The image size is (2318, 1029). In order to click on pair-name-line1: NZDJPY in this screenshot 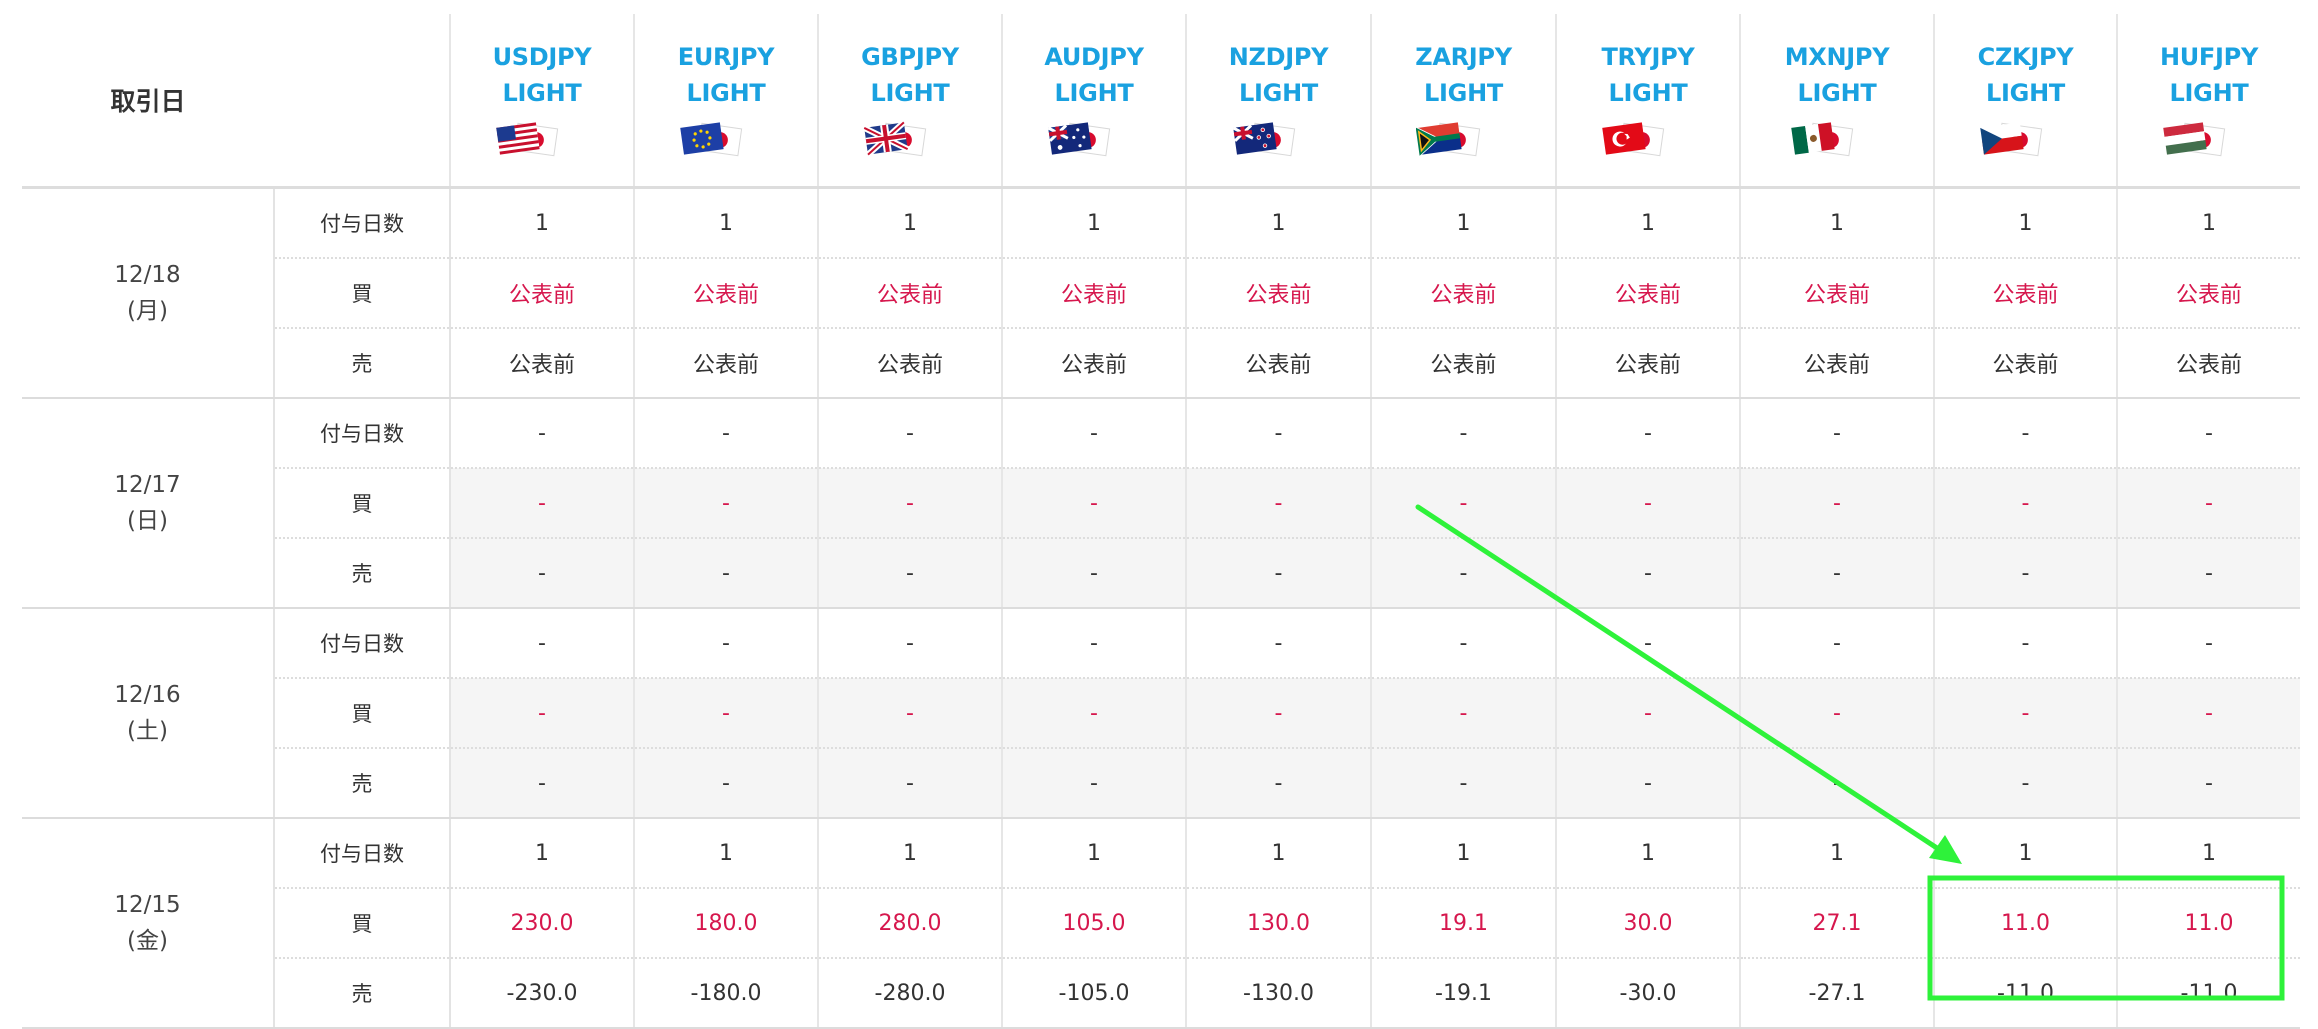, I will do `click(1278, 57)`.